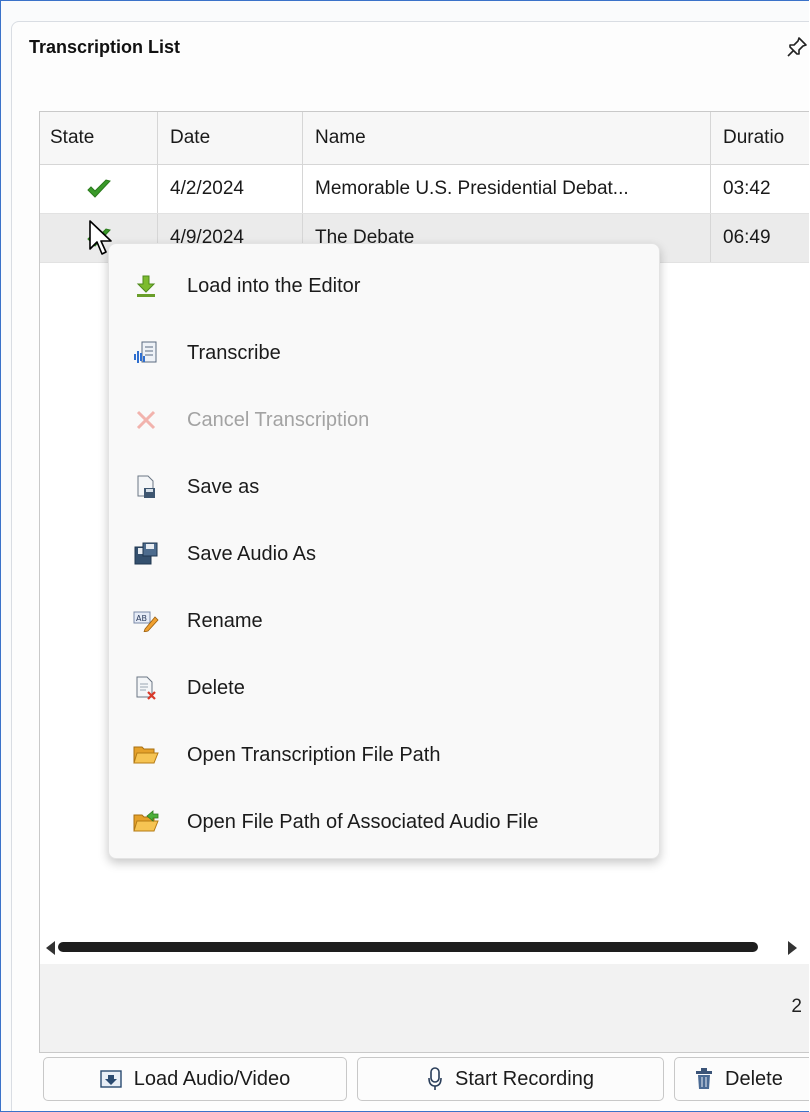 This screenshot has width=810, height=1112. What do you see at coordinates (146, 487) in the screenshot?
I see `save-document-icon` at bounding box center [146, 487].